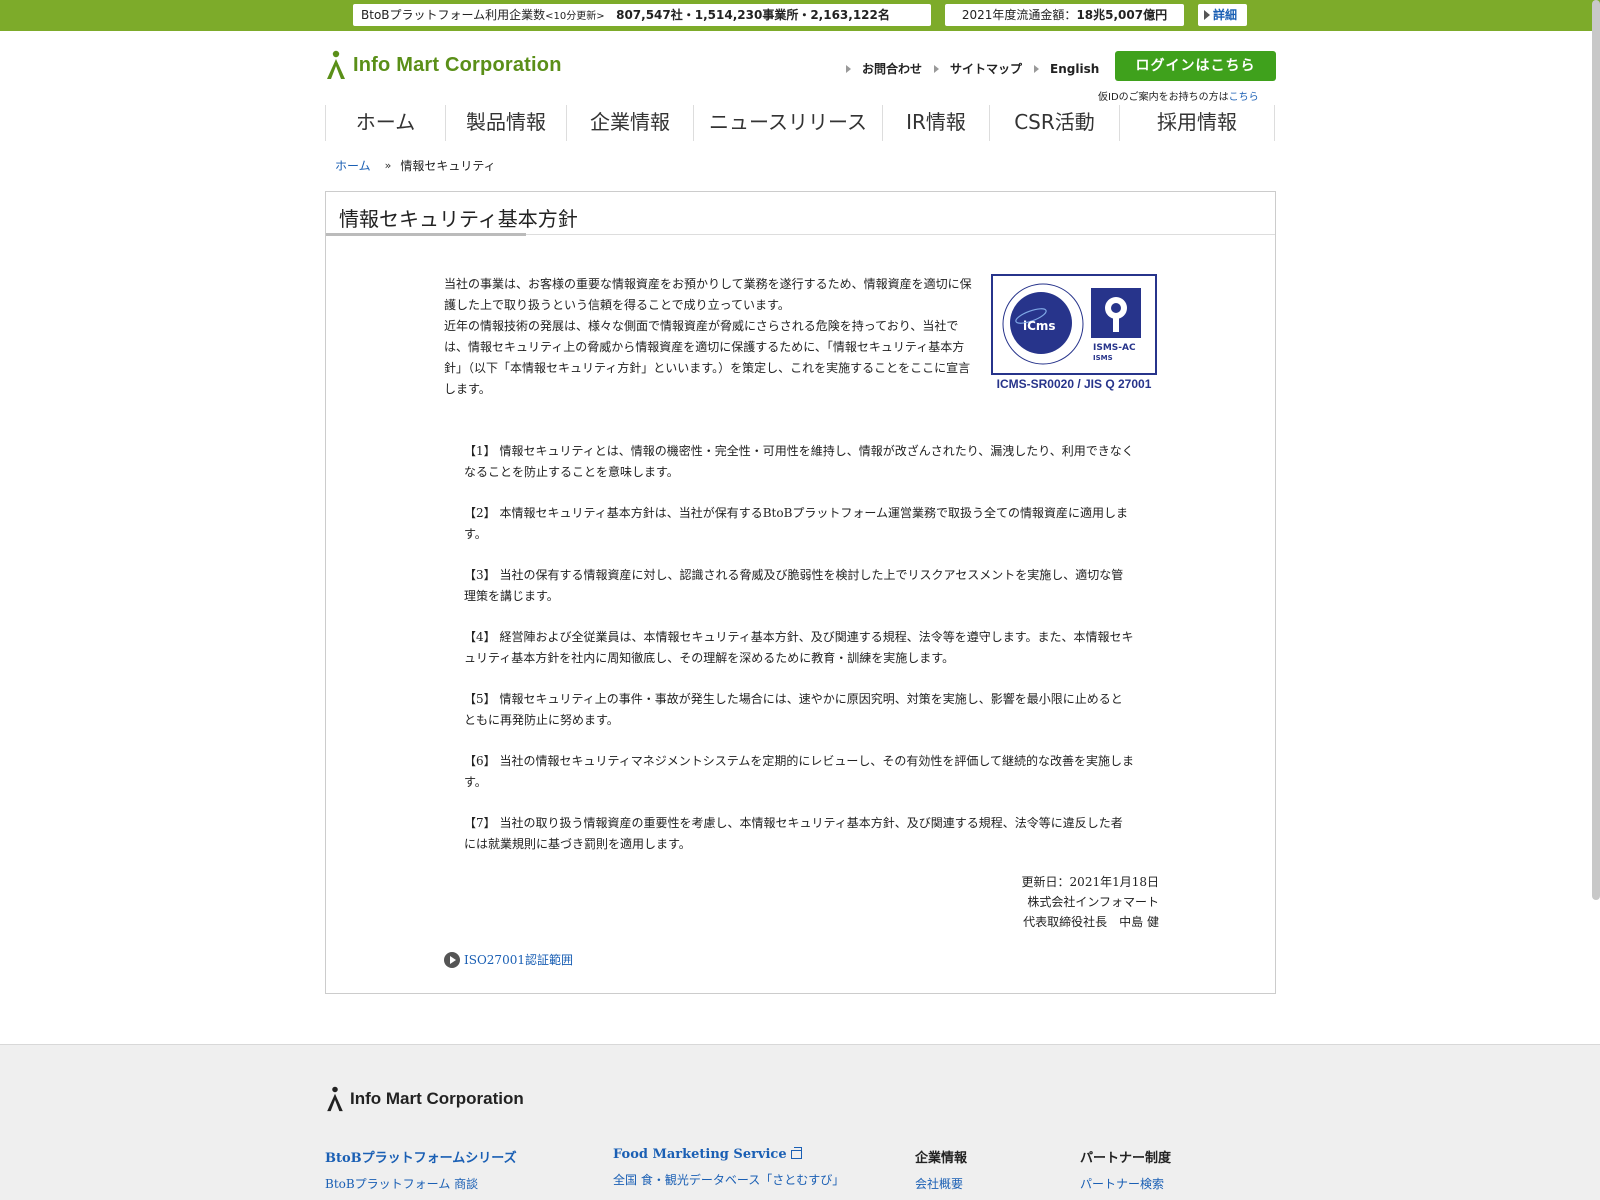 The width and height of the screenshot is (1600, 1200). Describe the element at coordinates (753, 15) in the screenshot. I see `stat-values: 807,547社・1,514,230事業所・2,163,122名` at that location.